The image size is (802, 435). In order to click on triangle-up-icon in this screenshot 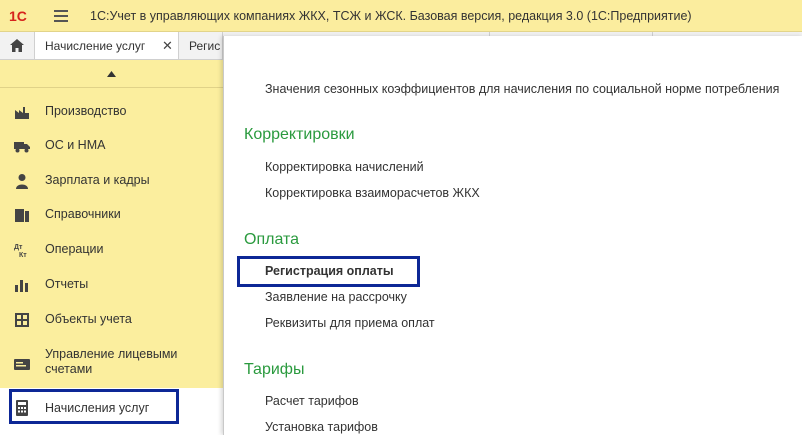, I will do `click(111, 73)`.